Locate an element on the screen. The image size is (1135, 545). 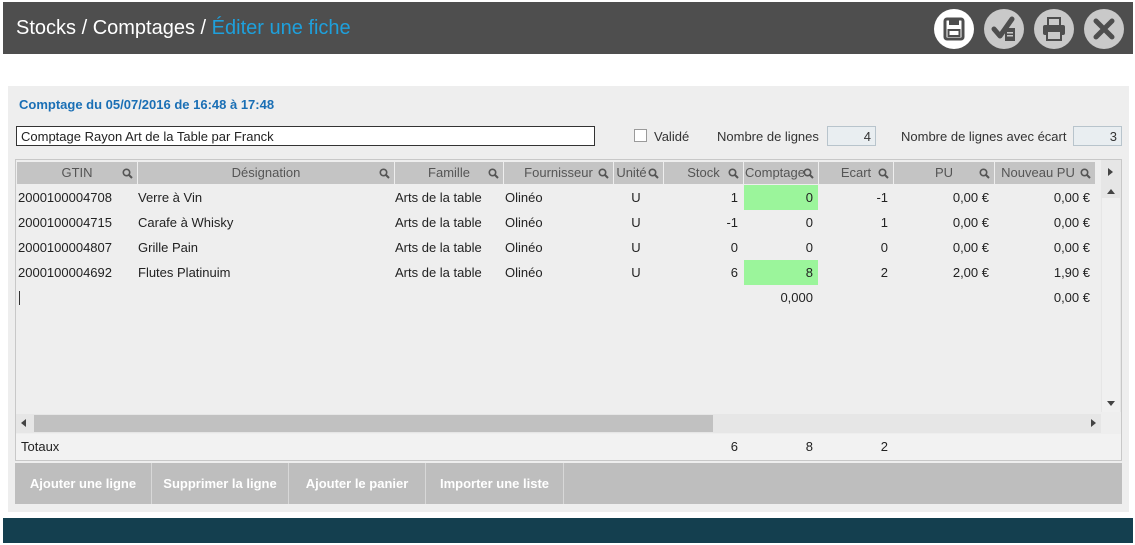
column-header-famille: Famille is located at coordinates (449, 173).